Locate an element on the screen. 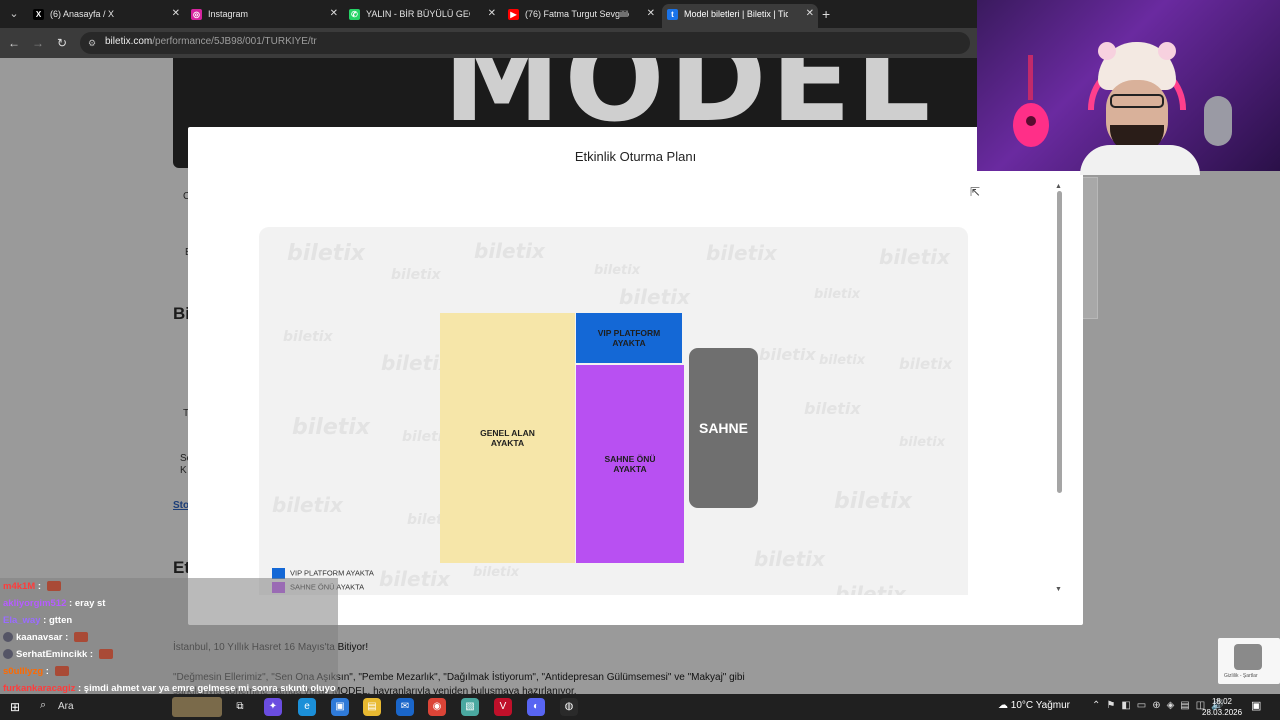 This screenshot has height=720, width=1280. store-icon: ▣ is located at coordinates (340, 707).